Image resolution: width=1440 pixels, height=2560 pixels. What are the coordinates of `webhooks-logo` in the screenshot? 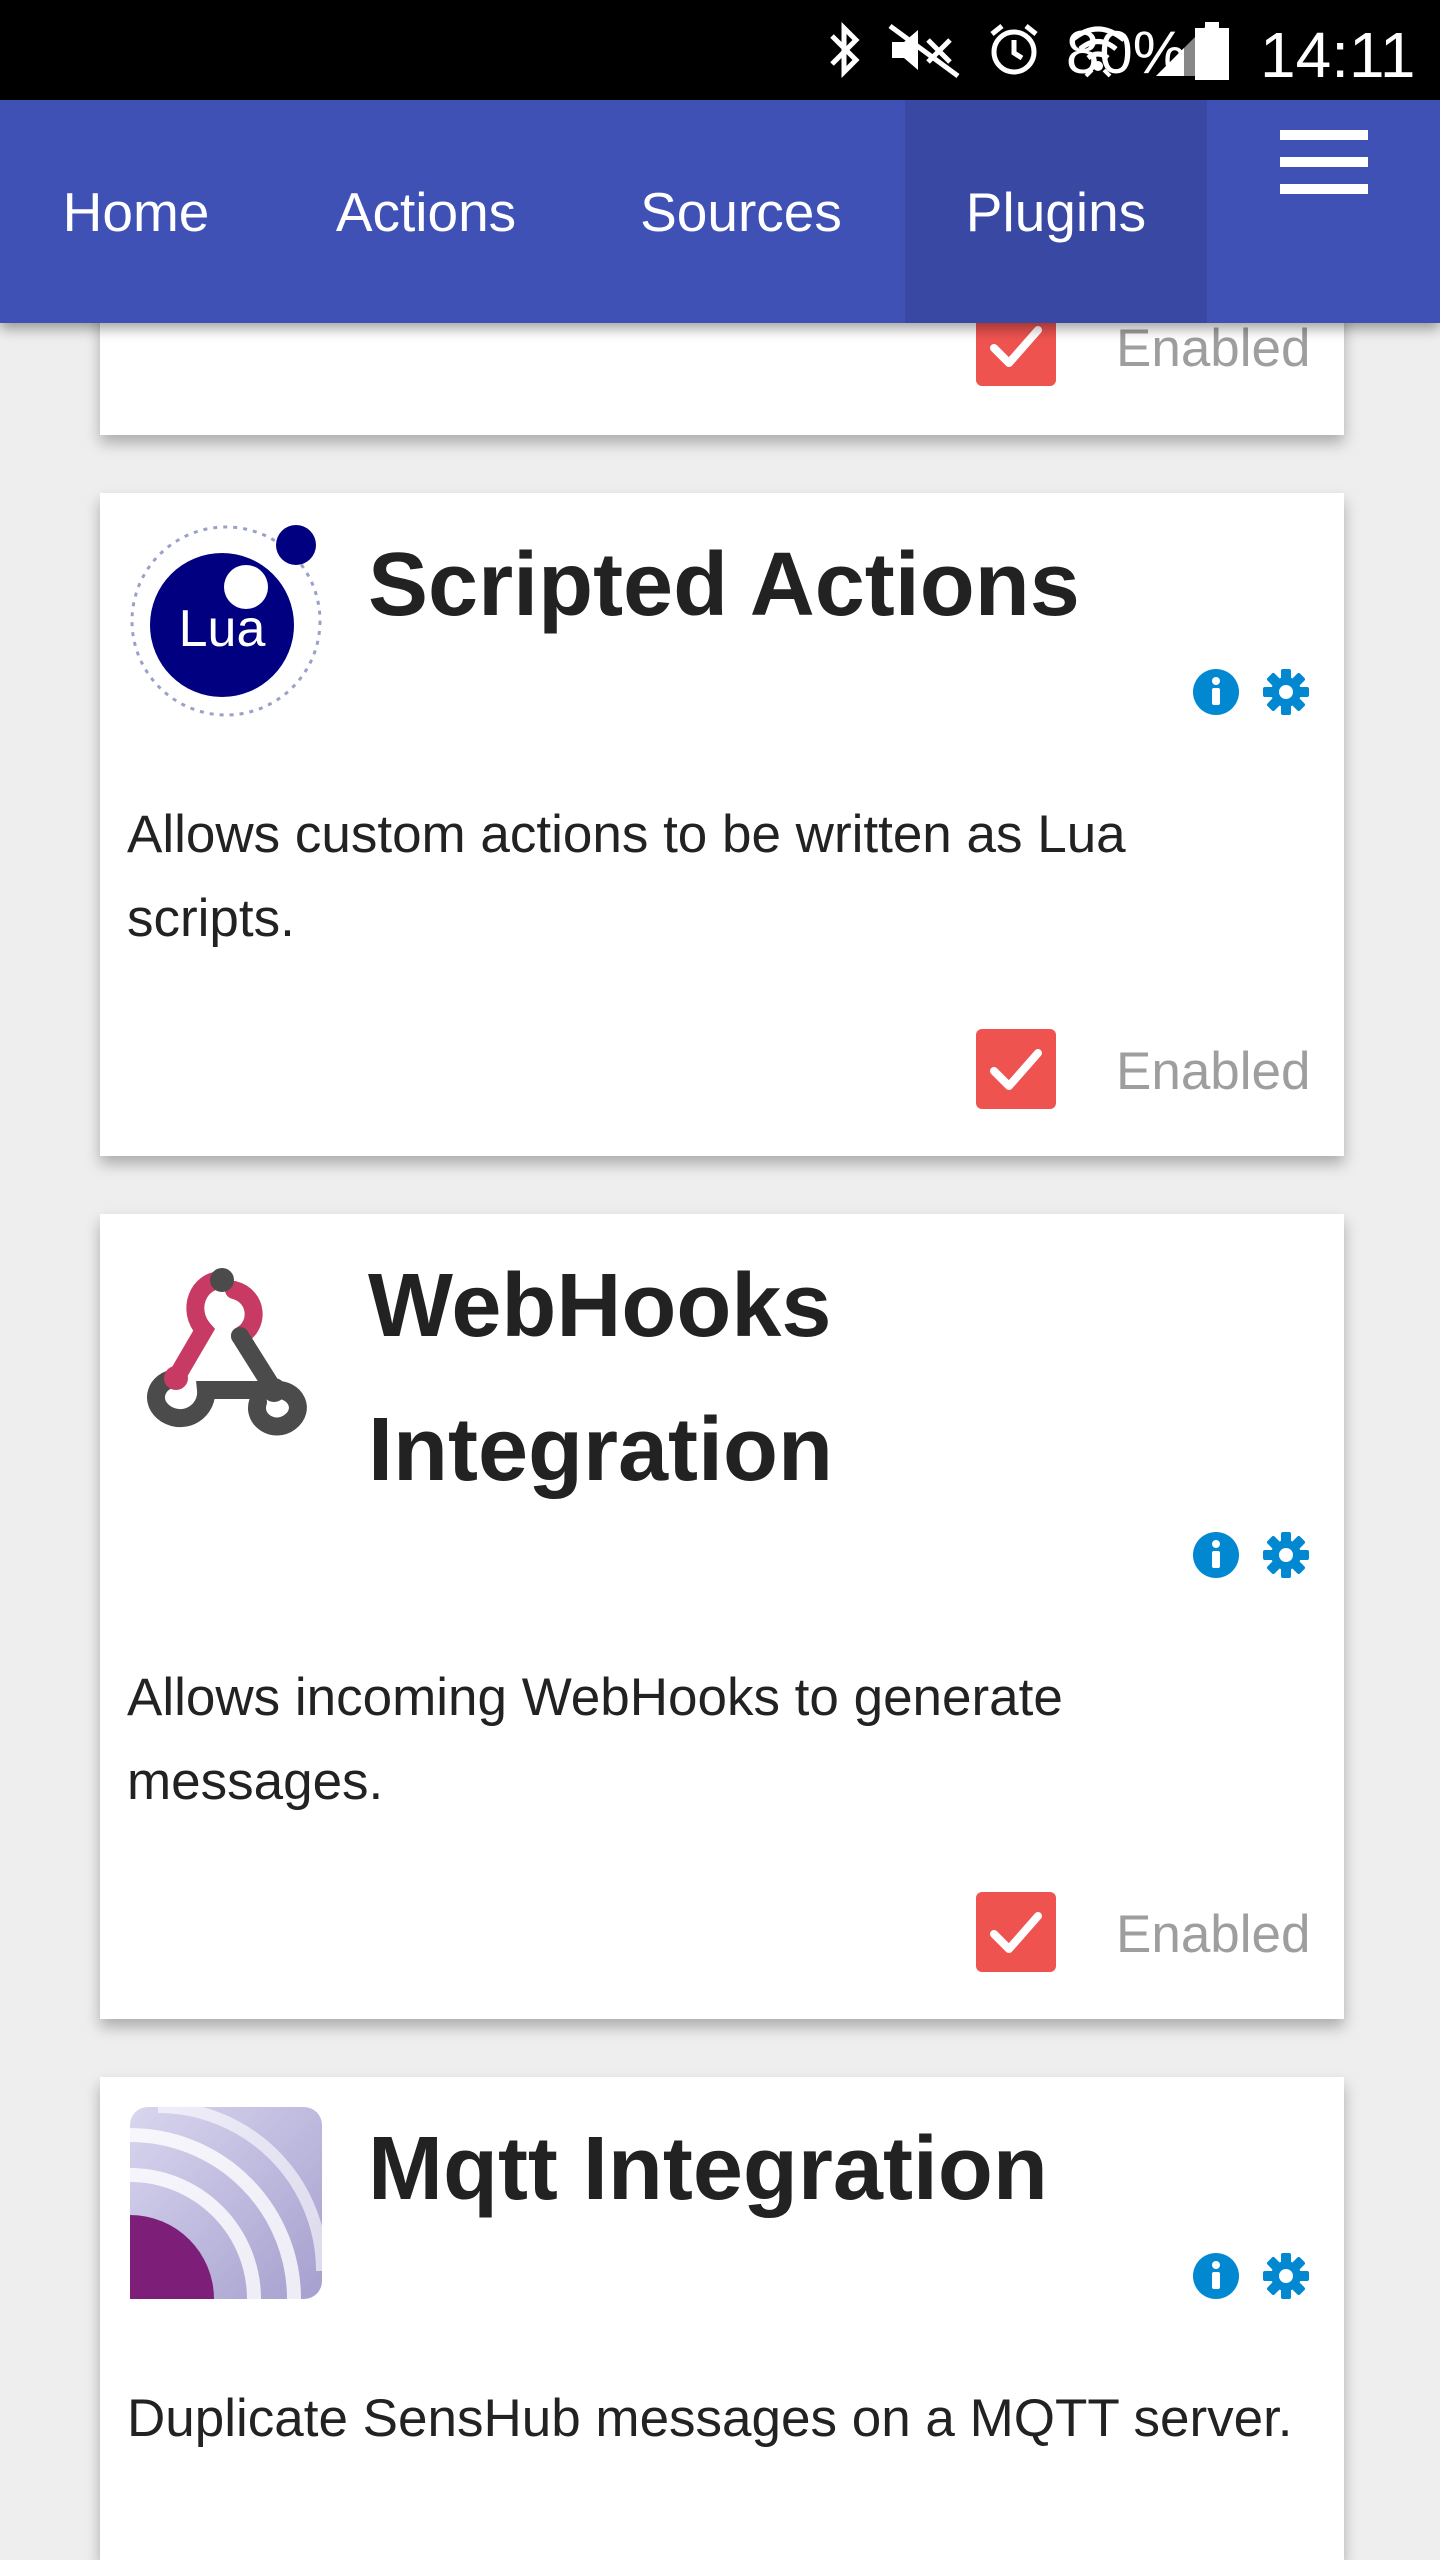 It's located at (227, 1352).